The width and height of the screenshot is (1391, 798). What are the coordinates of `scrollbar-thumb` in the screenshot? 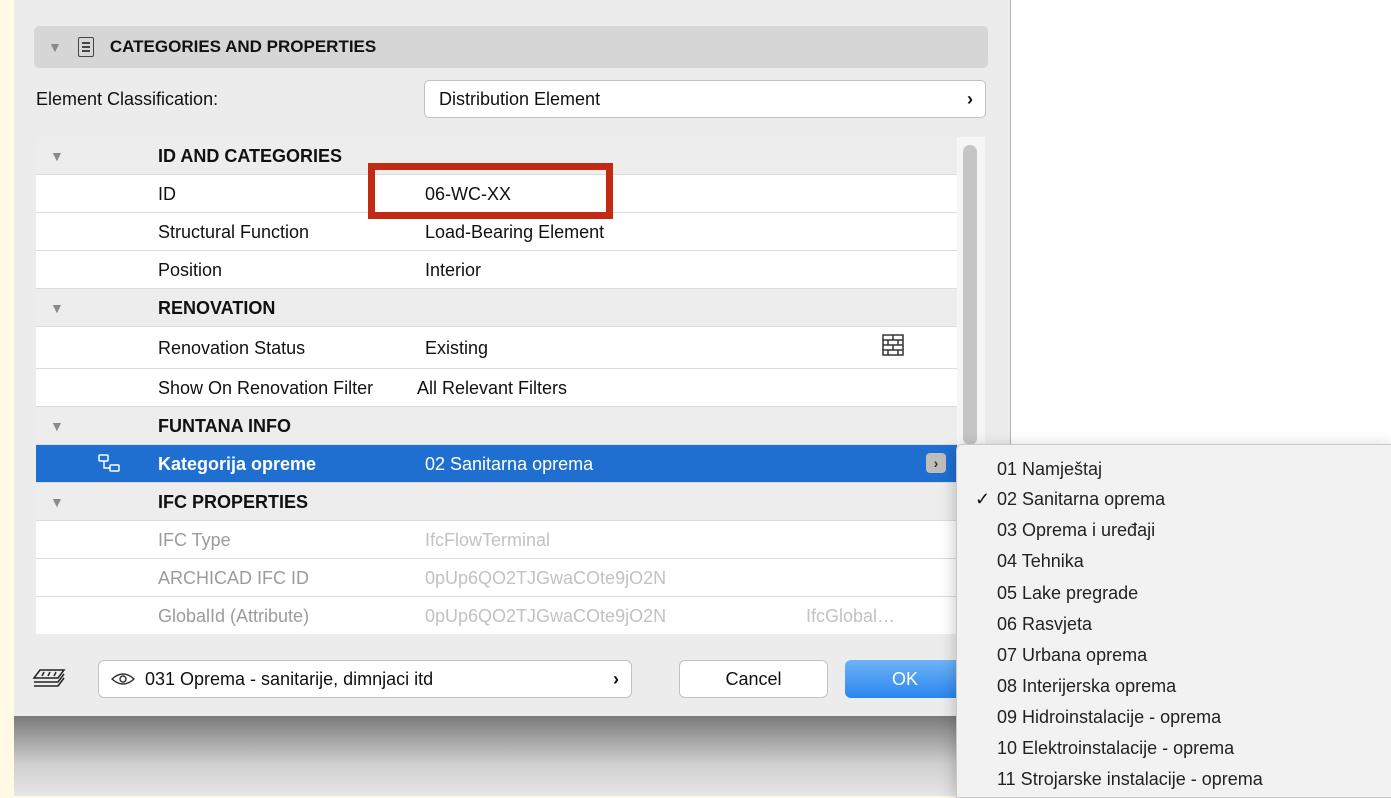 It's located at (970, 295).